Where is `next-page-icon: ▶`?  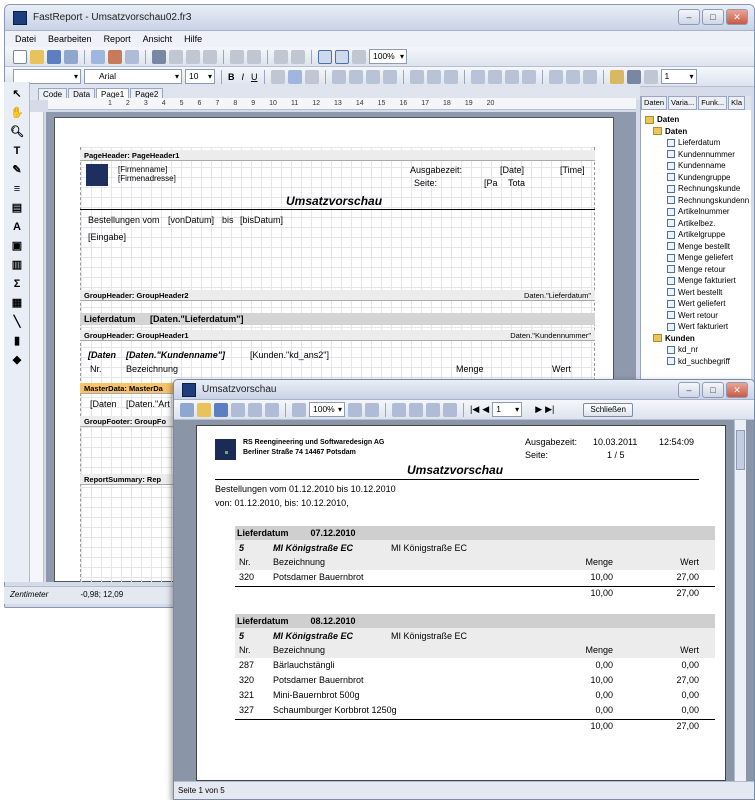 next-page-icon: ▶ is located at coordinates (538, 409).